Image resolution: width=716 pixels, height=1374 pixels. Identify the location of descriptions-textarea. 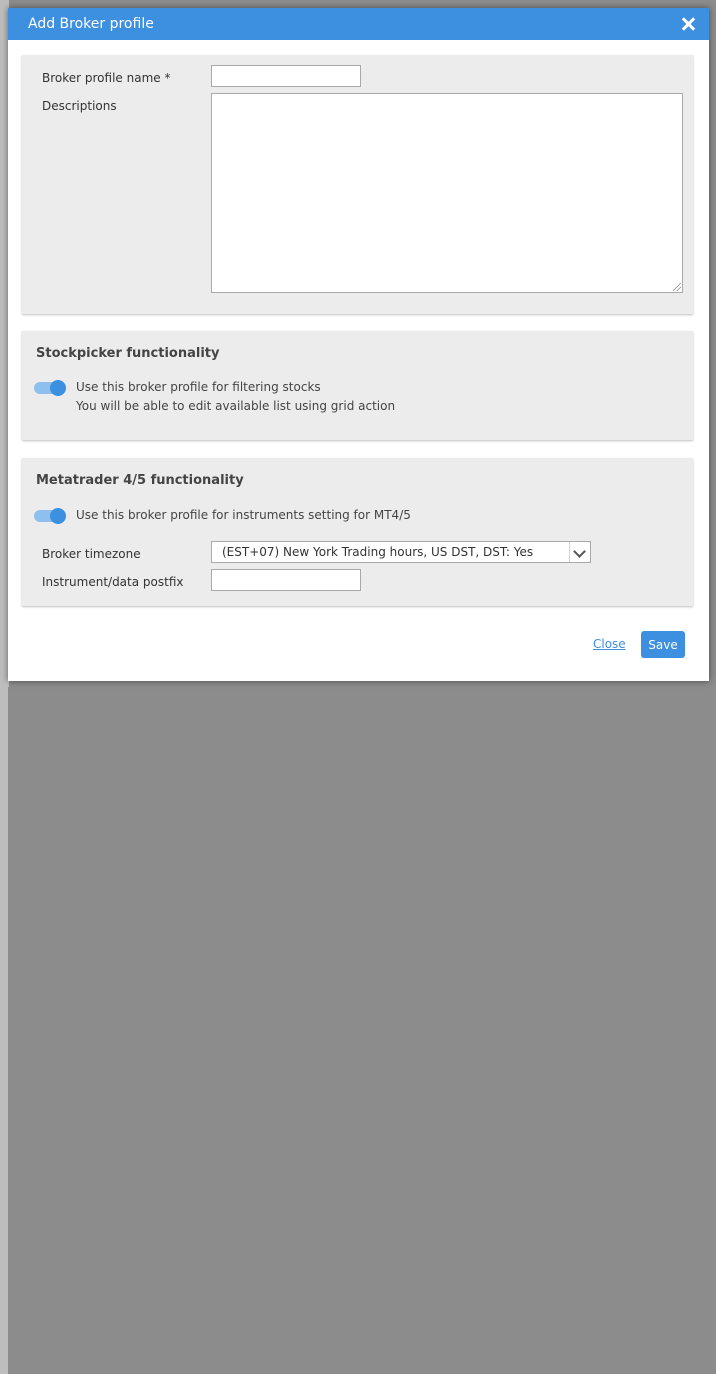
(447, 193).